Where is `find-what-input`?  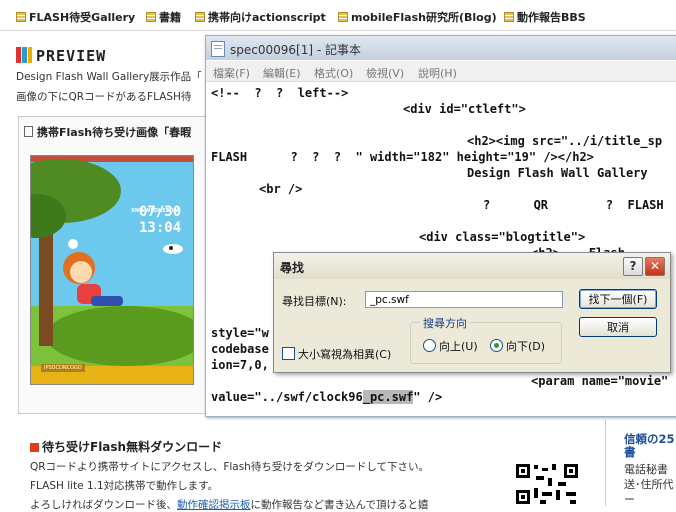 find-what-input is located at coordinates (464, 299).